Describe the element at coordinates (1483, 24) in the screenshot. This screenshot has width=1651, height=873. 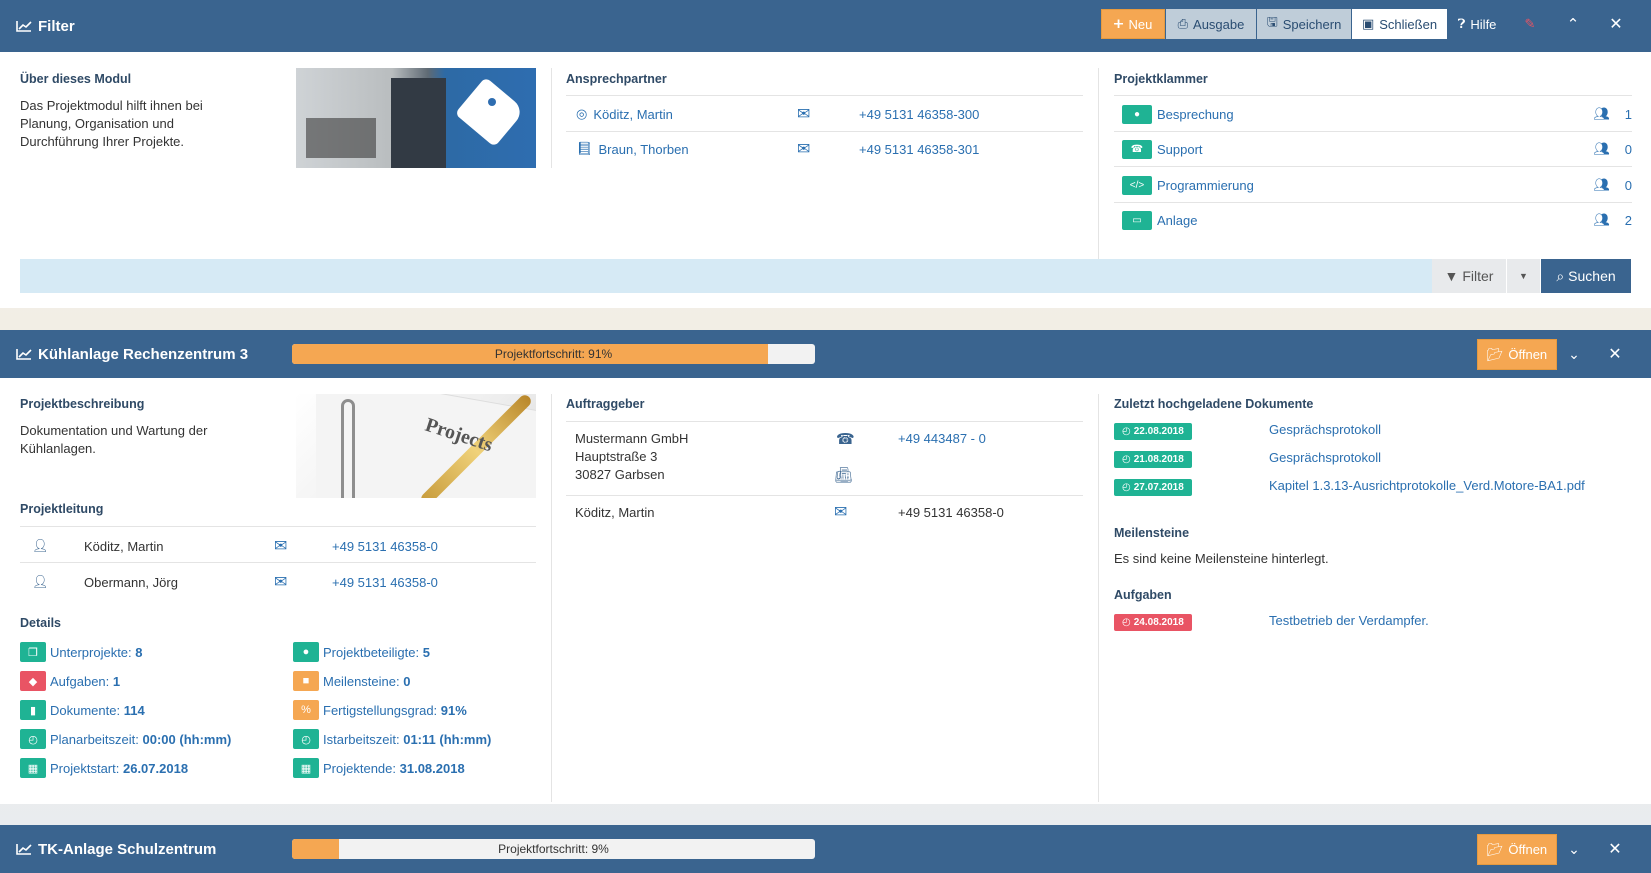
I see `help-label: Hilfe` at that location.